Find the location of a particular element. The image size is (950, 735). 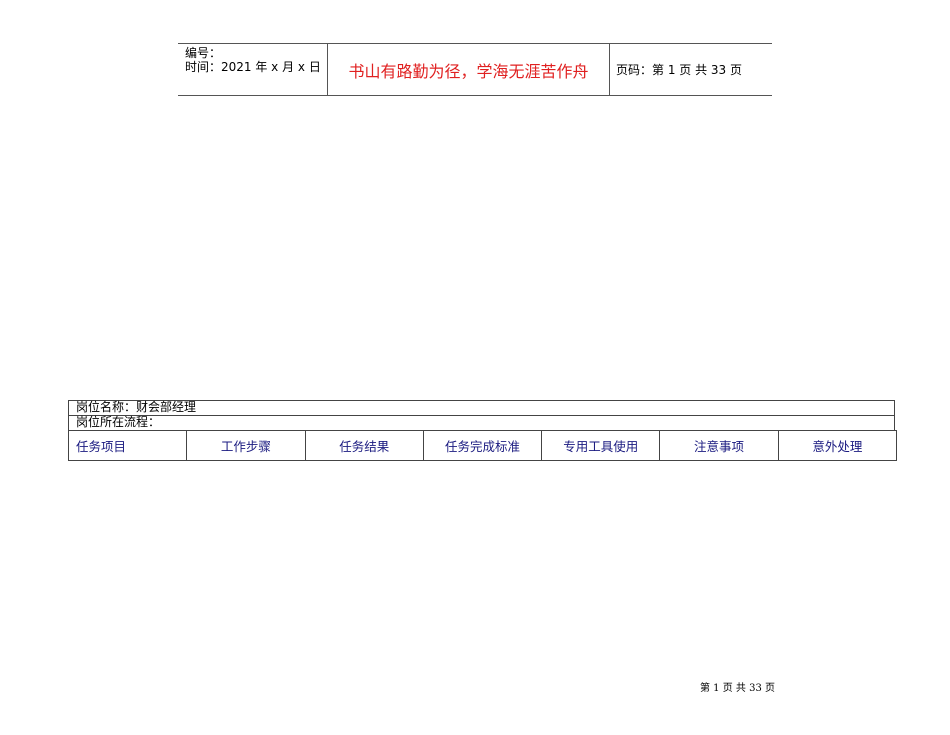

motto: 书山有路勤为径，学海无涯苦作舟 is located at coordinates (469, 69).